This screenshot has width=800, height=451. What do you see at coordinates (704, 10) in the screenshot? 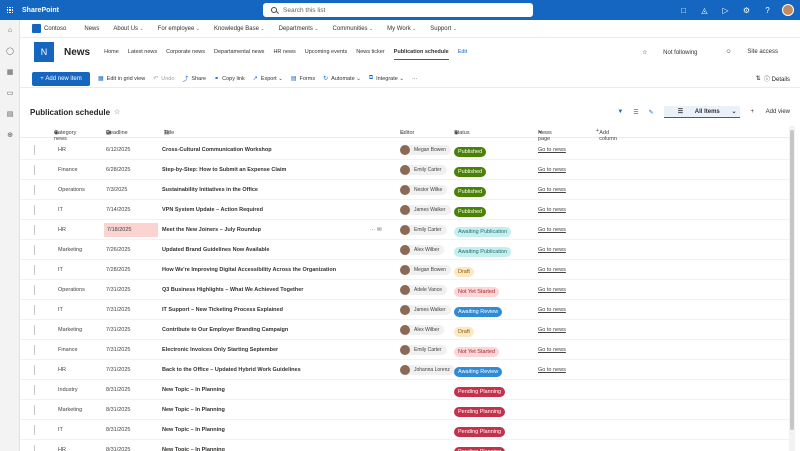
I see `notifications-icon: ◬` at bounding box center [704, 10].